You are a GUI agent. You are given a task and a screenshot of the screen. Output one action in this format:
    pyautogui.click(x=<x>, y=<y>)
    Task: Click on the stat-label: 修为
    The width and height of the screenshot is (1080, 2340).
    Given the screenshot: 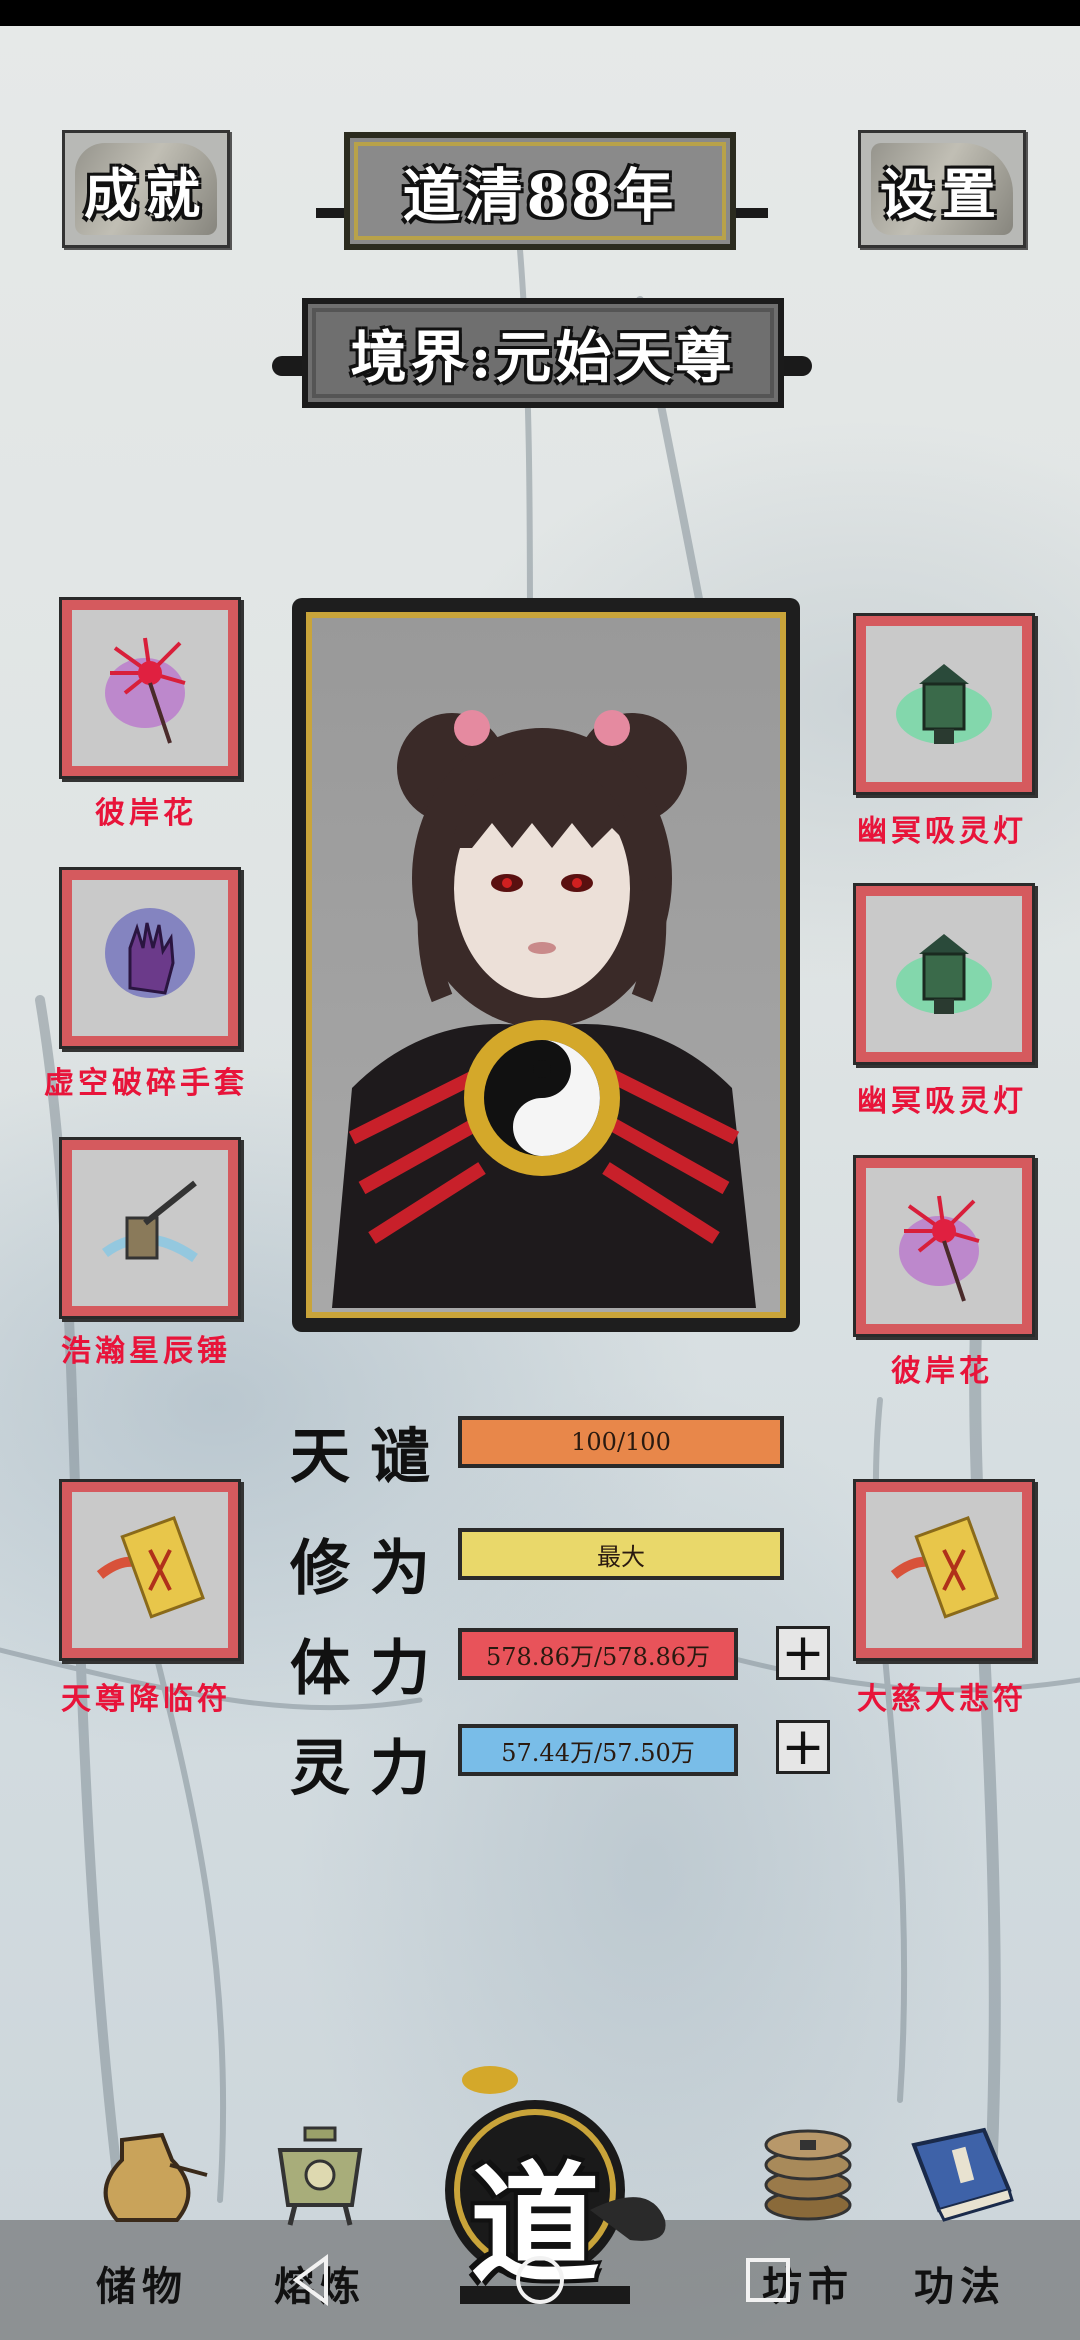 What is the action you would take?
    pyautogui.click(x=370, y=1569)
    